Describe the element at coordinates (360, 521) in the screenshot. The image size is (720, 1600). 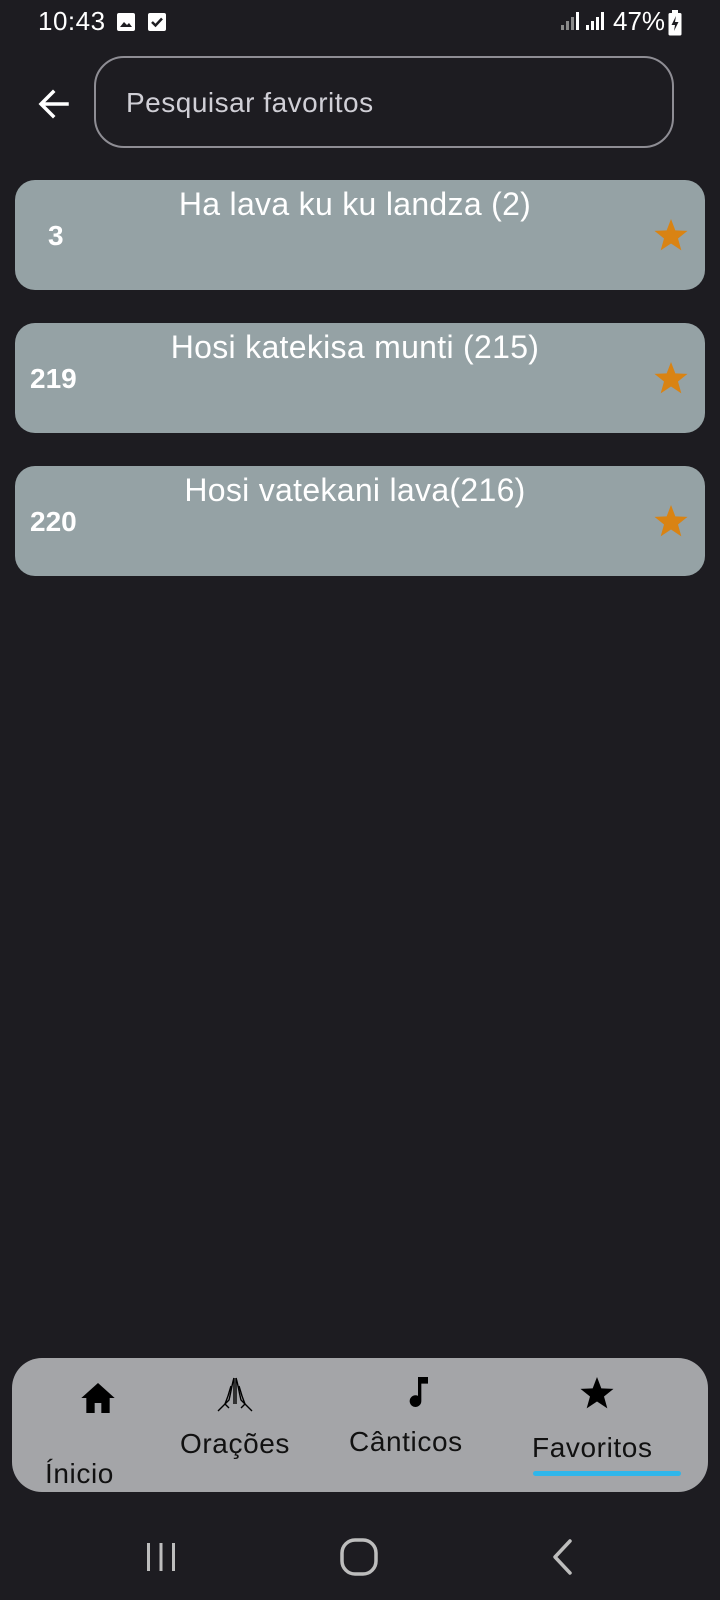
I see `favorite-card: Hosi vatekani lava(216) 220` at that location.